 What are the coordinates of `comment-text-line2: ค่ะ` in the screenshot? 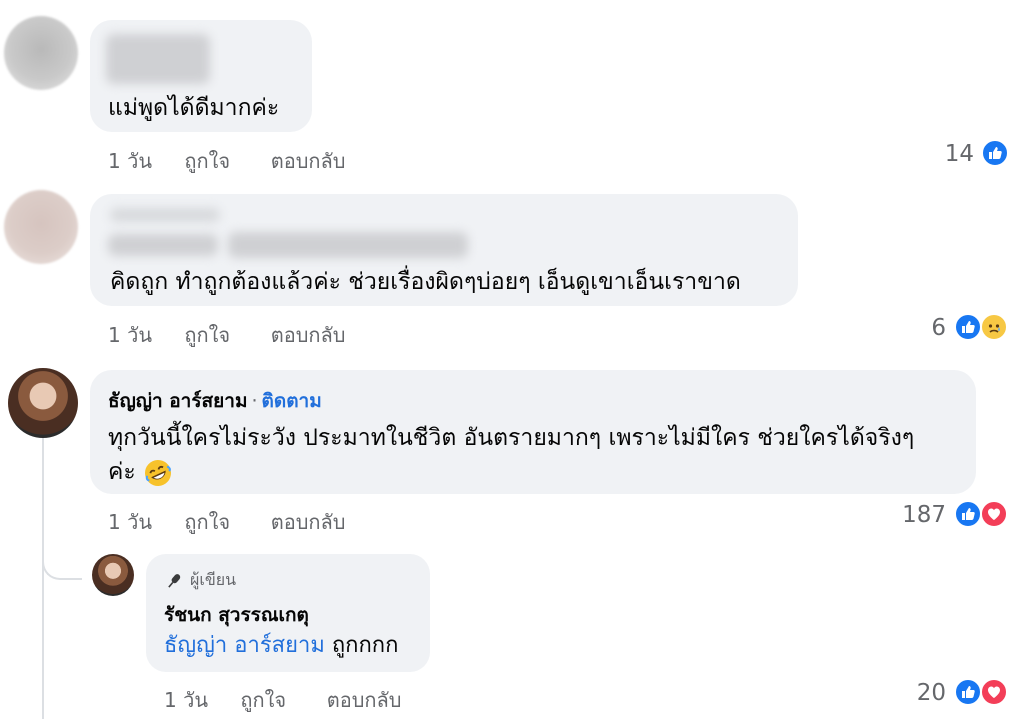 It's located at (140, 472).